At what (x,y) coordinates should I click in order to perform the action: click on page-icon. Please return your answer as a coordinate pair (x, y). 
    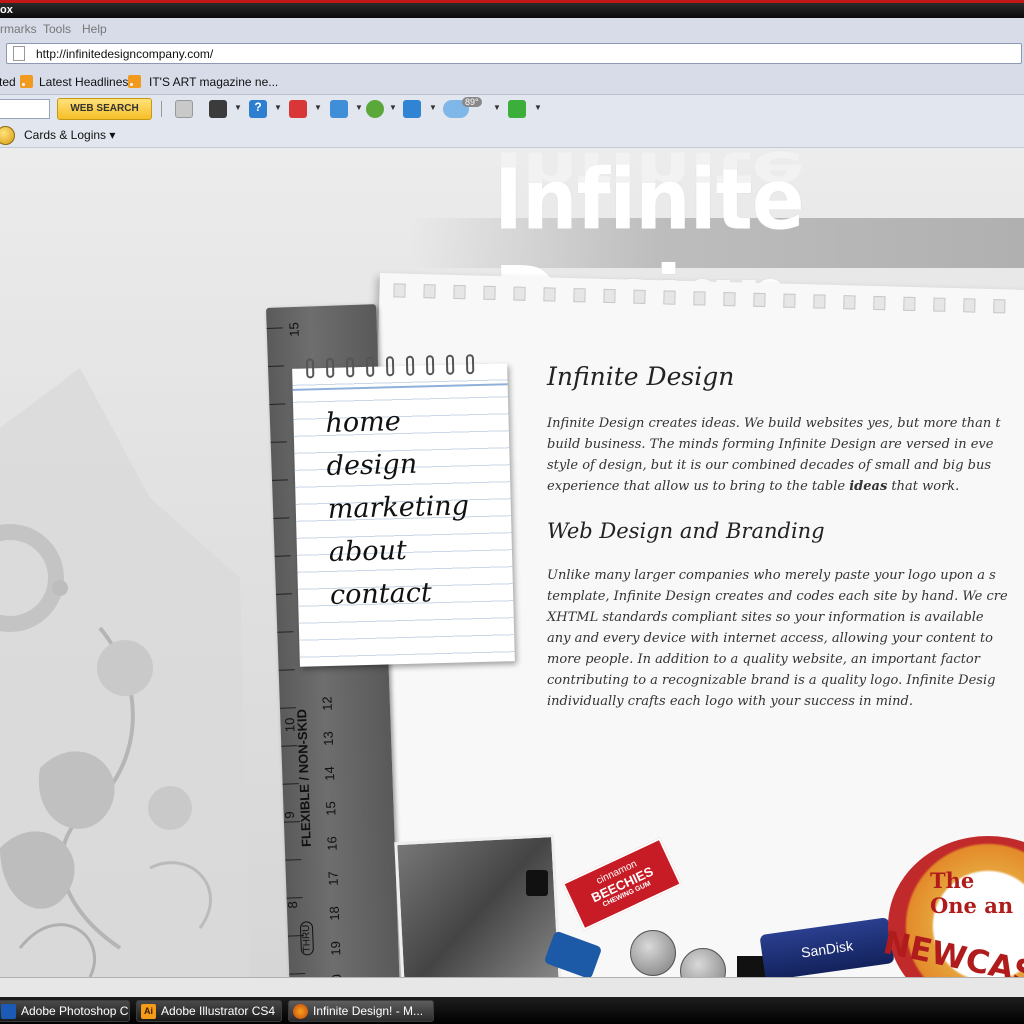
    Looking at the image, I should click on (19, 53).